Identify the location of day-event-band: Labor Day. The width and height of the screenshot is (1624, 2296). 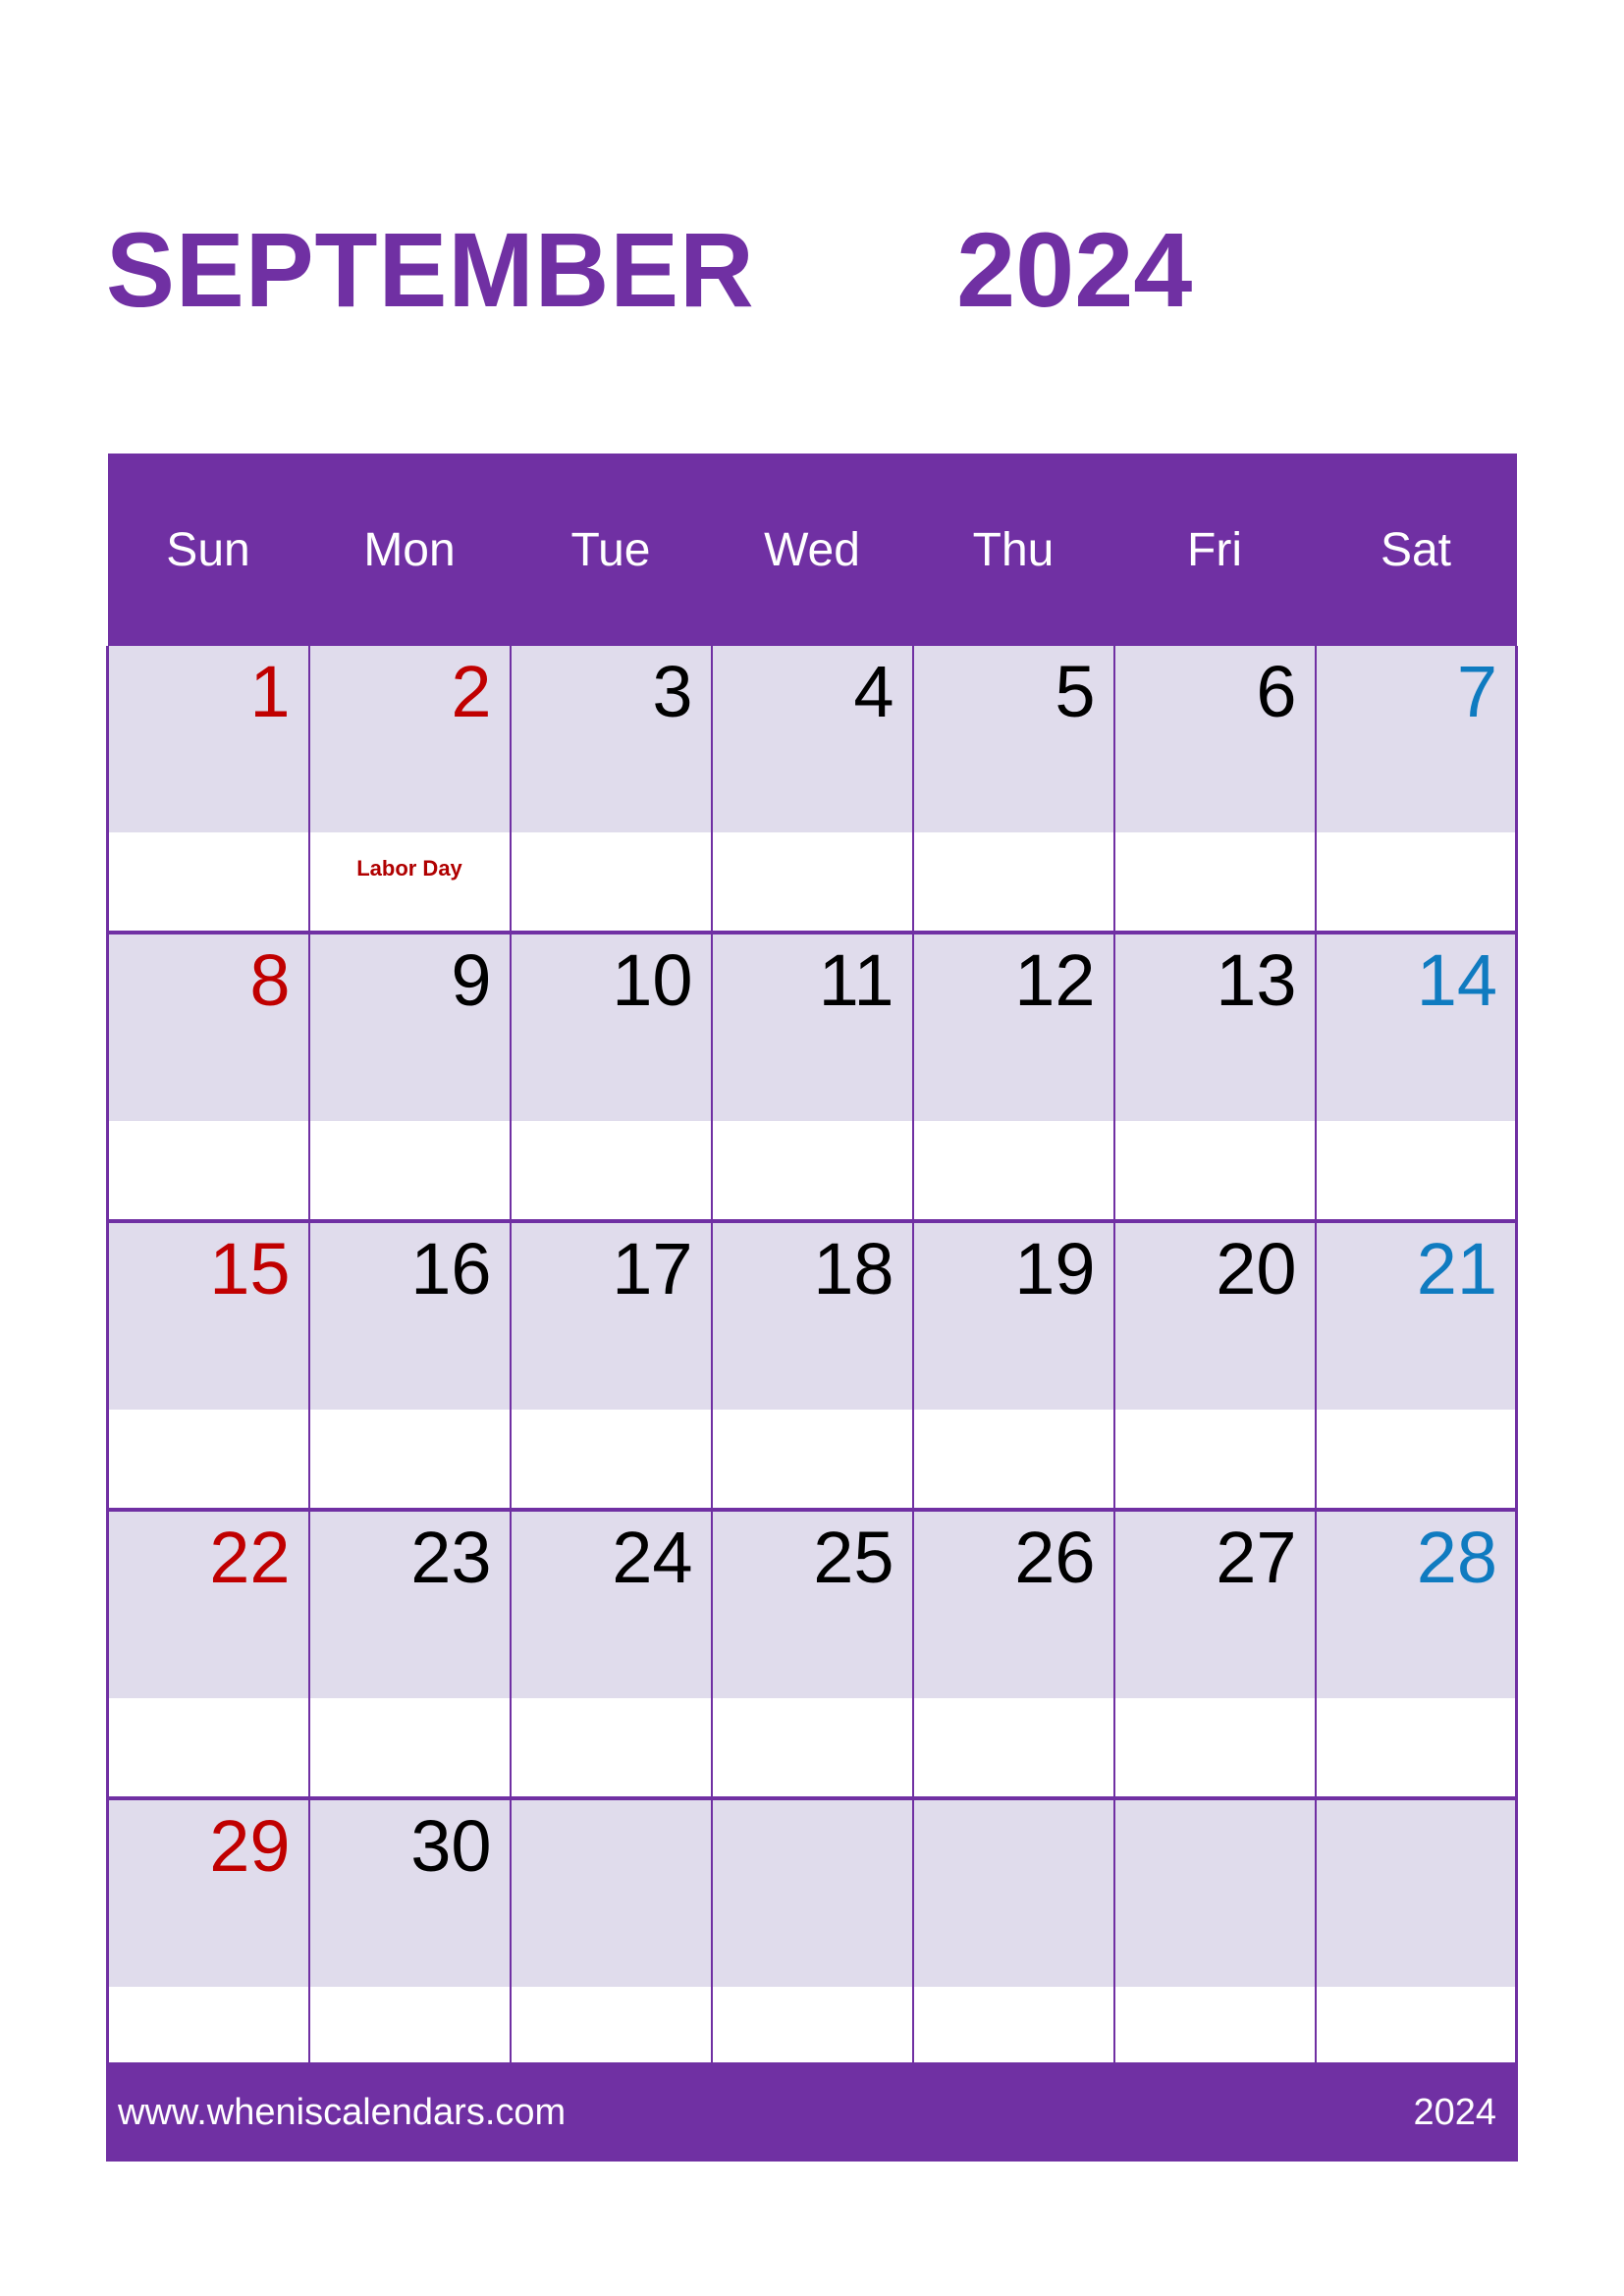
(409, 879).